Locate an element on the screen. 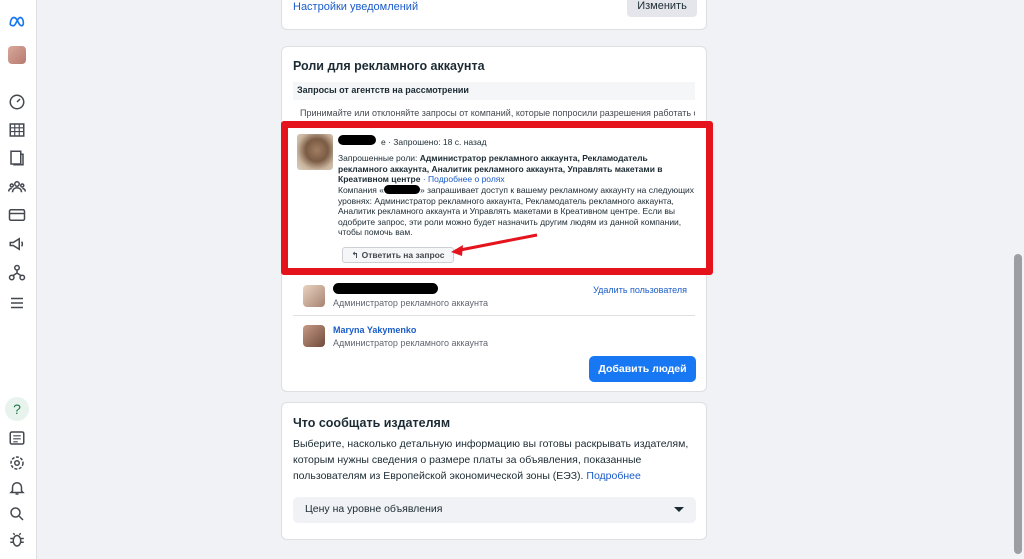 The width and height of the screenshot is (1024, 559). pending-requests-header: Запросы от агентств на рассмотрении is located at coordinates (494, 91).